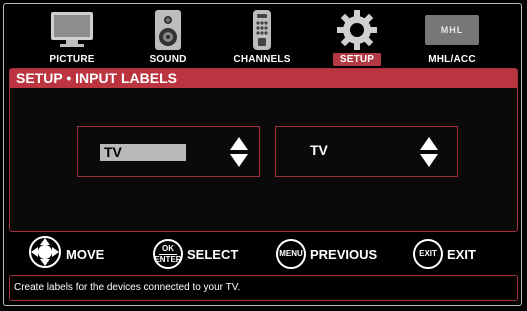 This screenshot has width=527, height=311. I want to click on help-select-label: SELECT, so click(213, 254).